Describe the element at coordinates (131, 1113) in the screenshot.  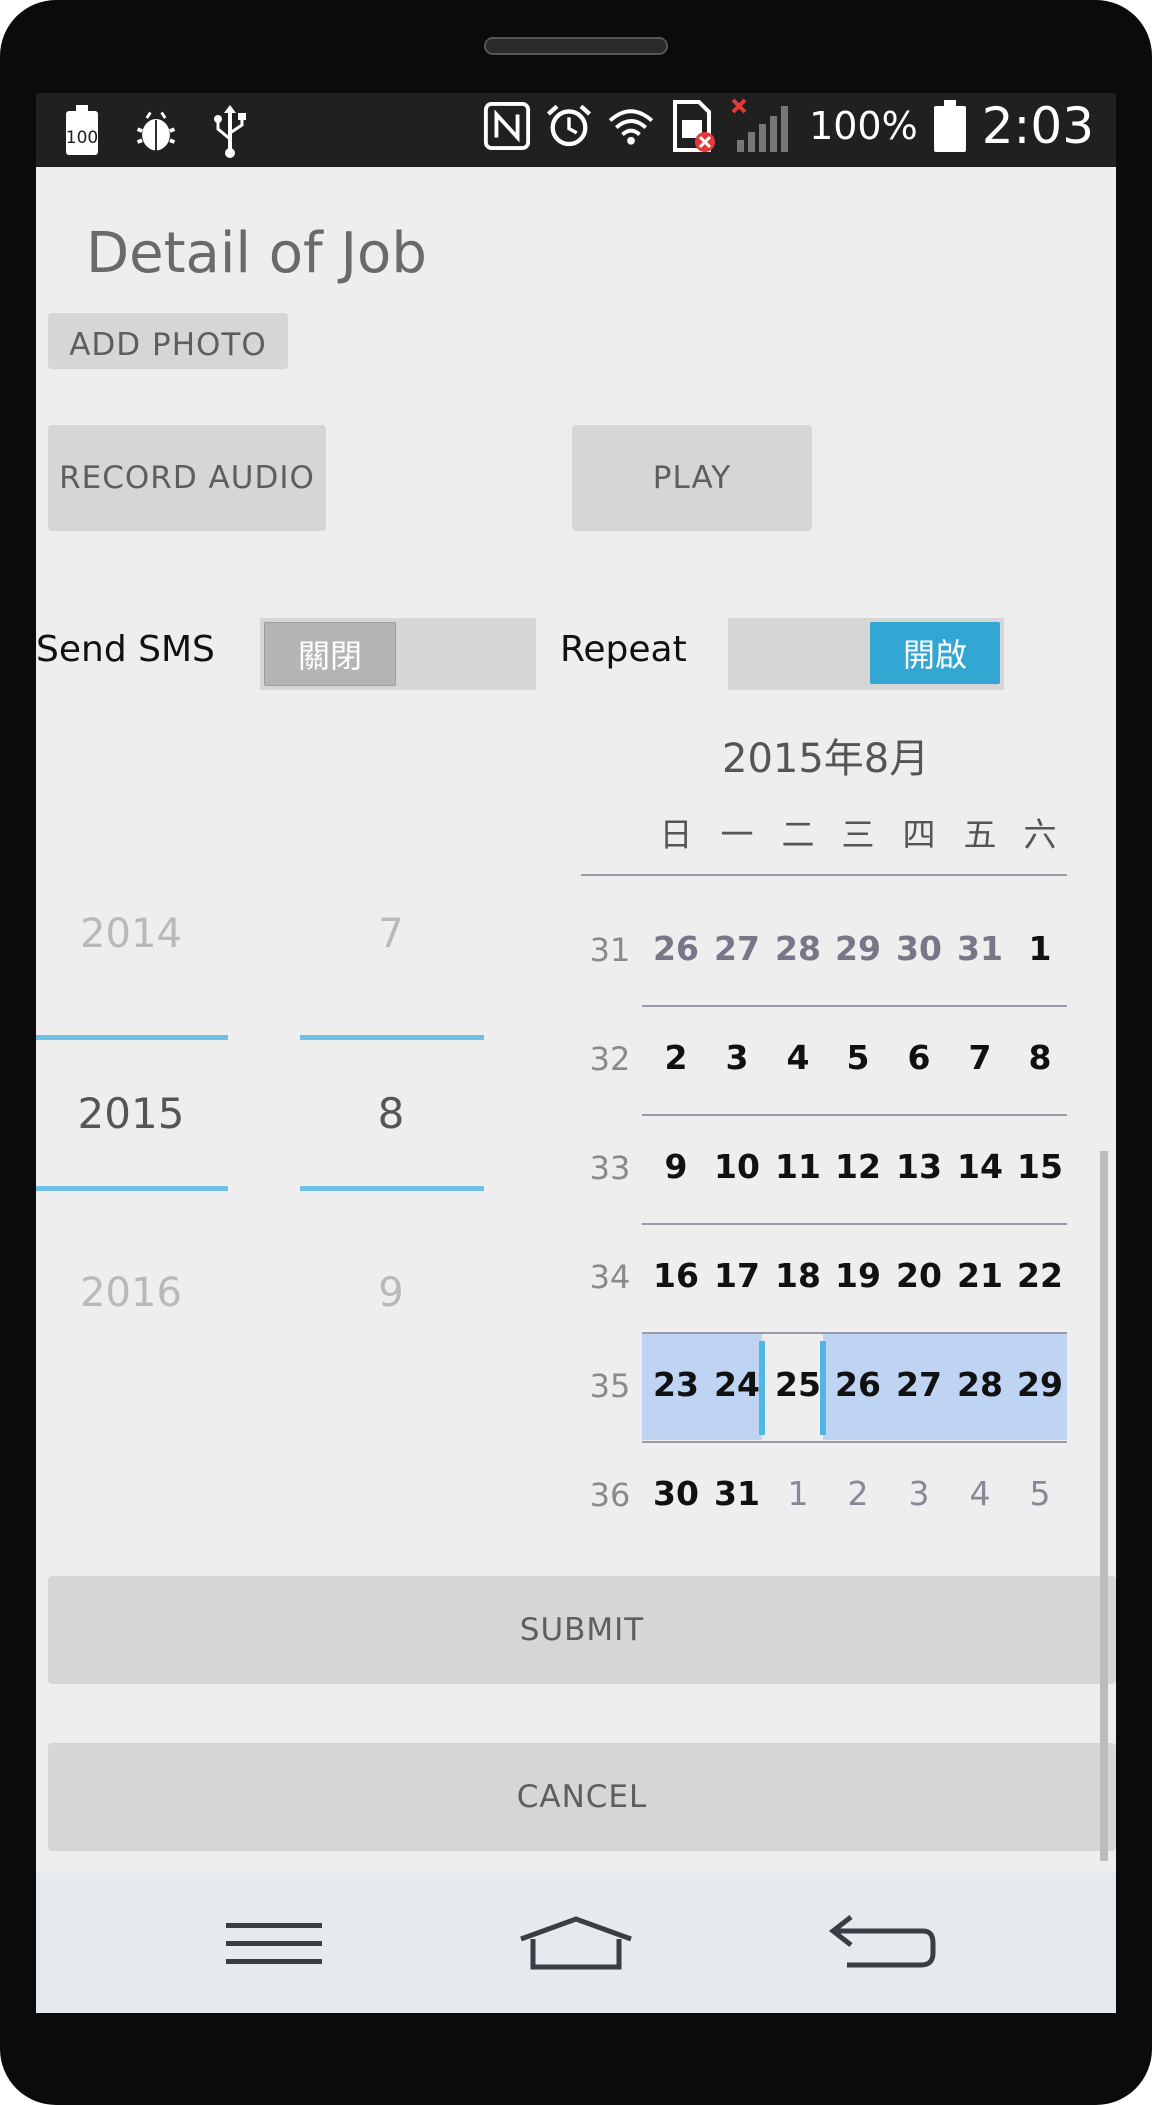
I see `year-selected: 2015` at that location.